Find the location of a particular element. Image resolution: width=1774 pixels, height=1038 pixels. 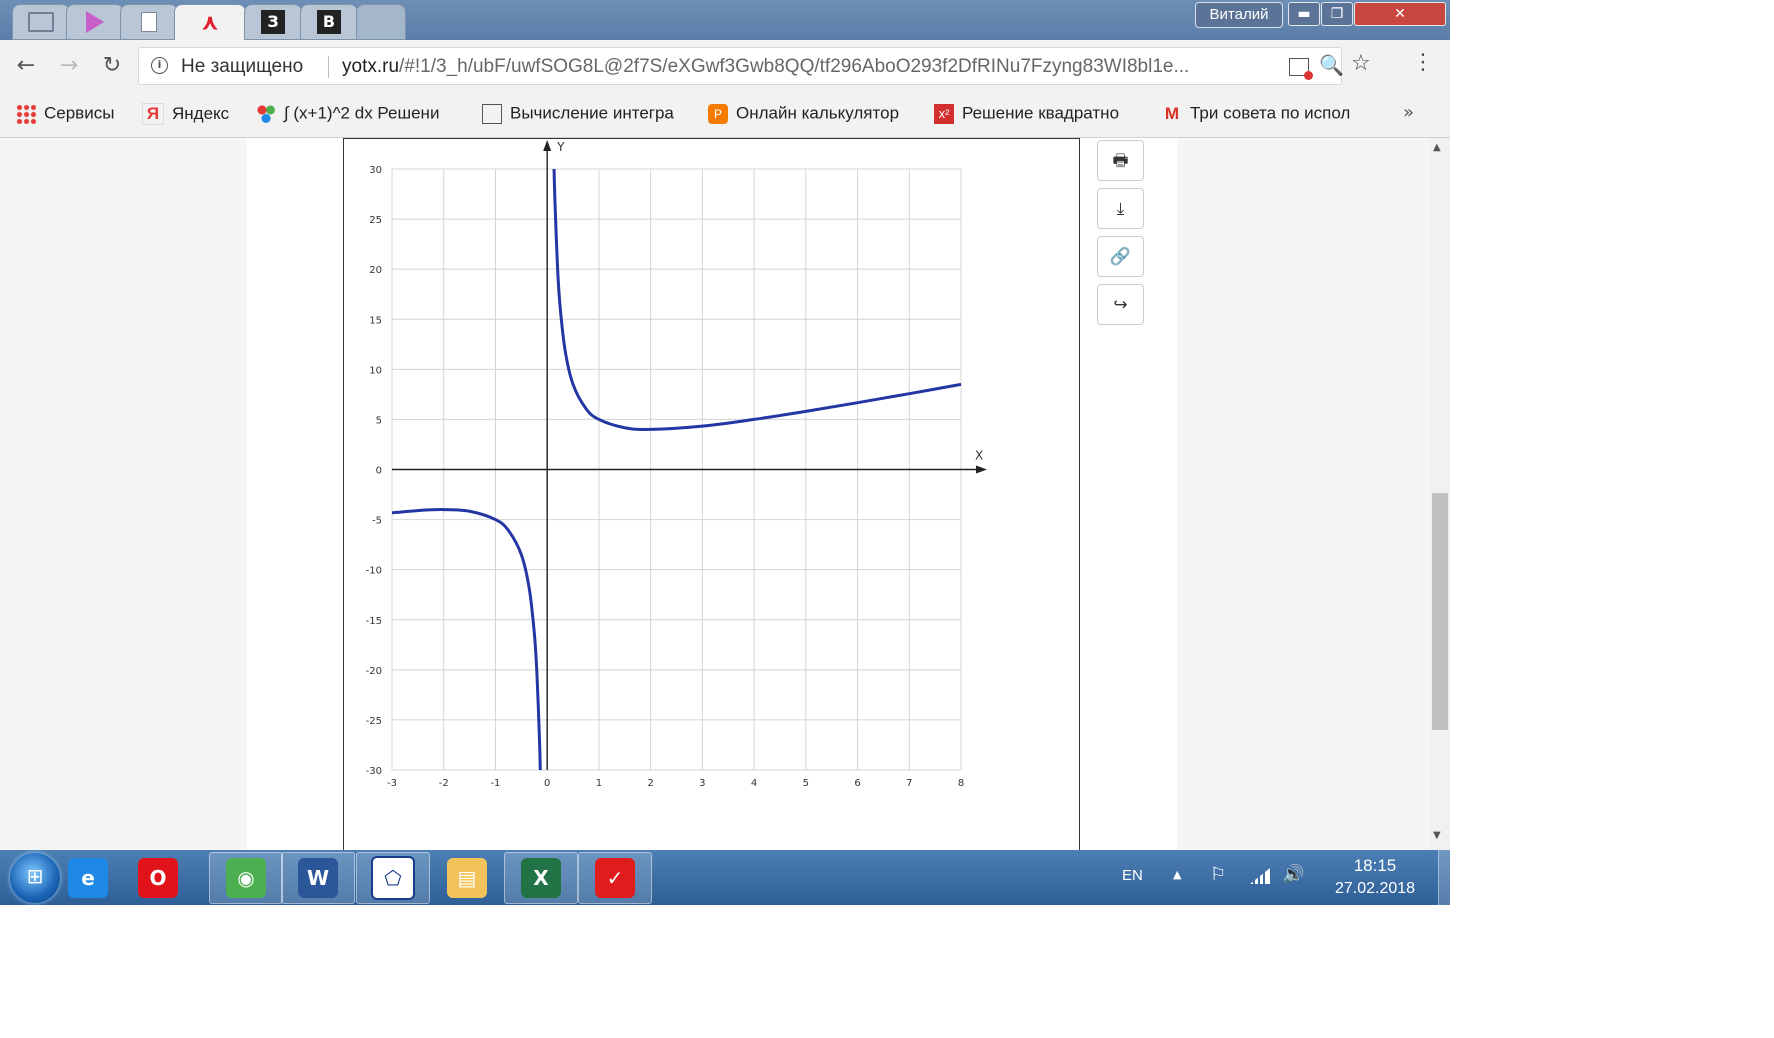

maximize-button: ❐ is located at coordinates (1337, 14).